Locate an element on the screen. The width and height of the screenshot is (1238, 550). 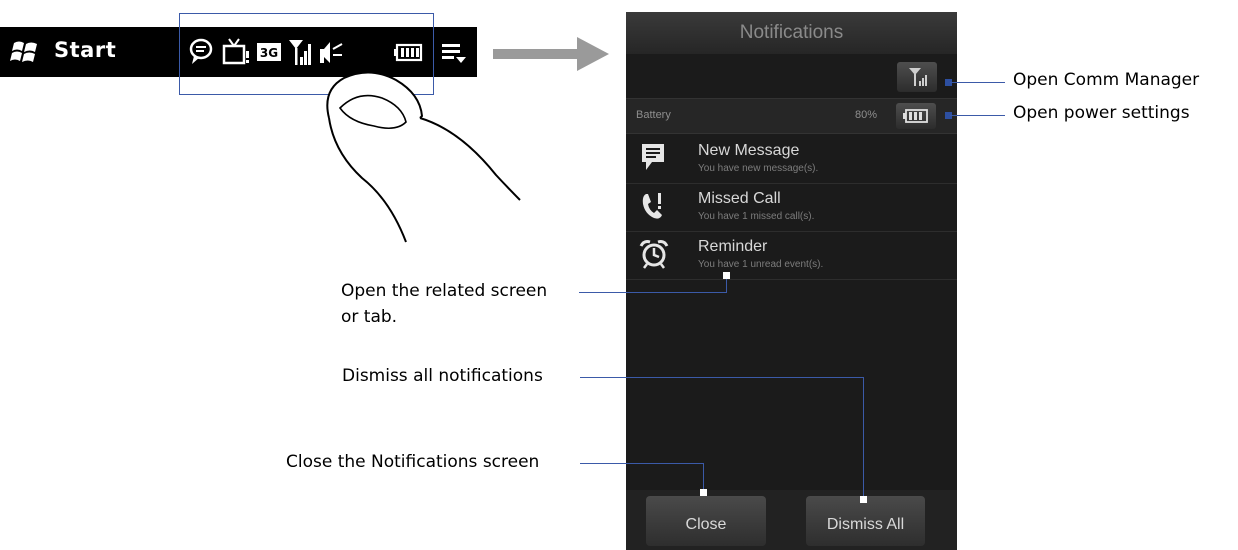
windows-flag-icon is located at coordinates (25, 52).